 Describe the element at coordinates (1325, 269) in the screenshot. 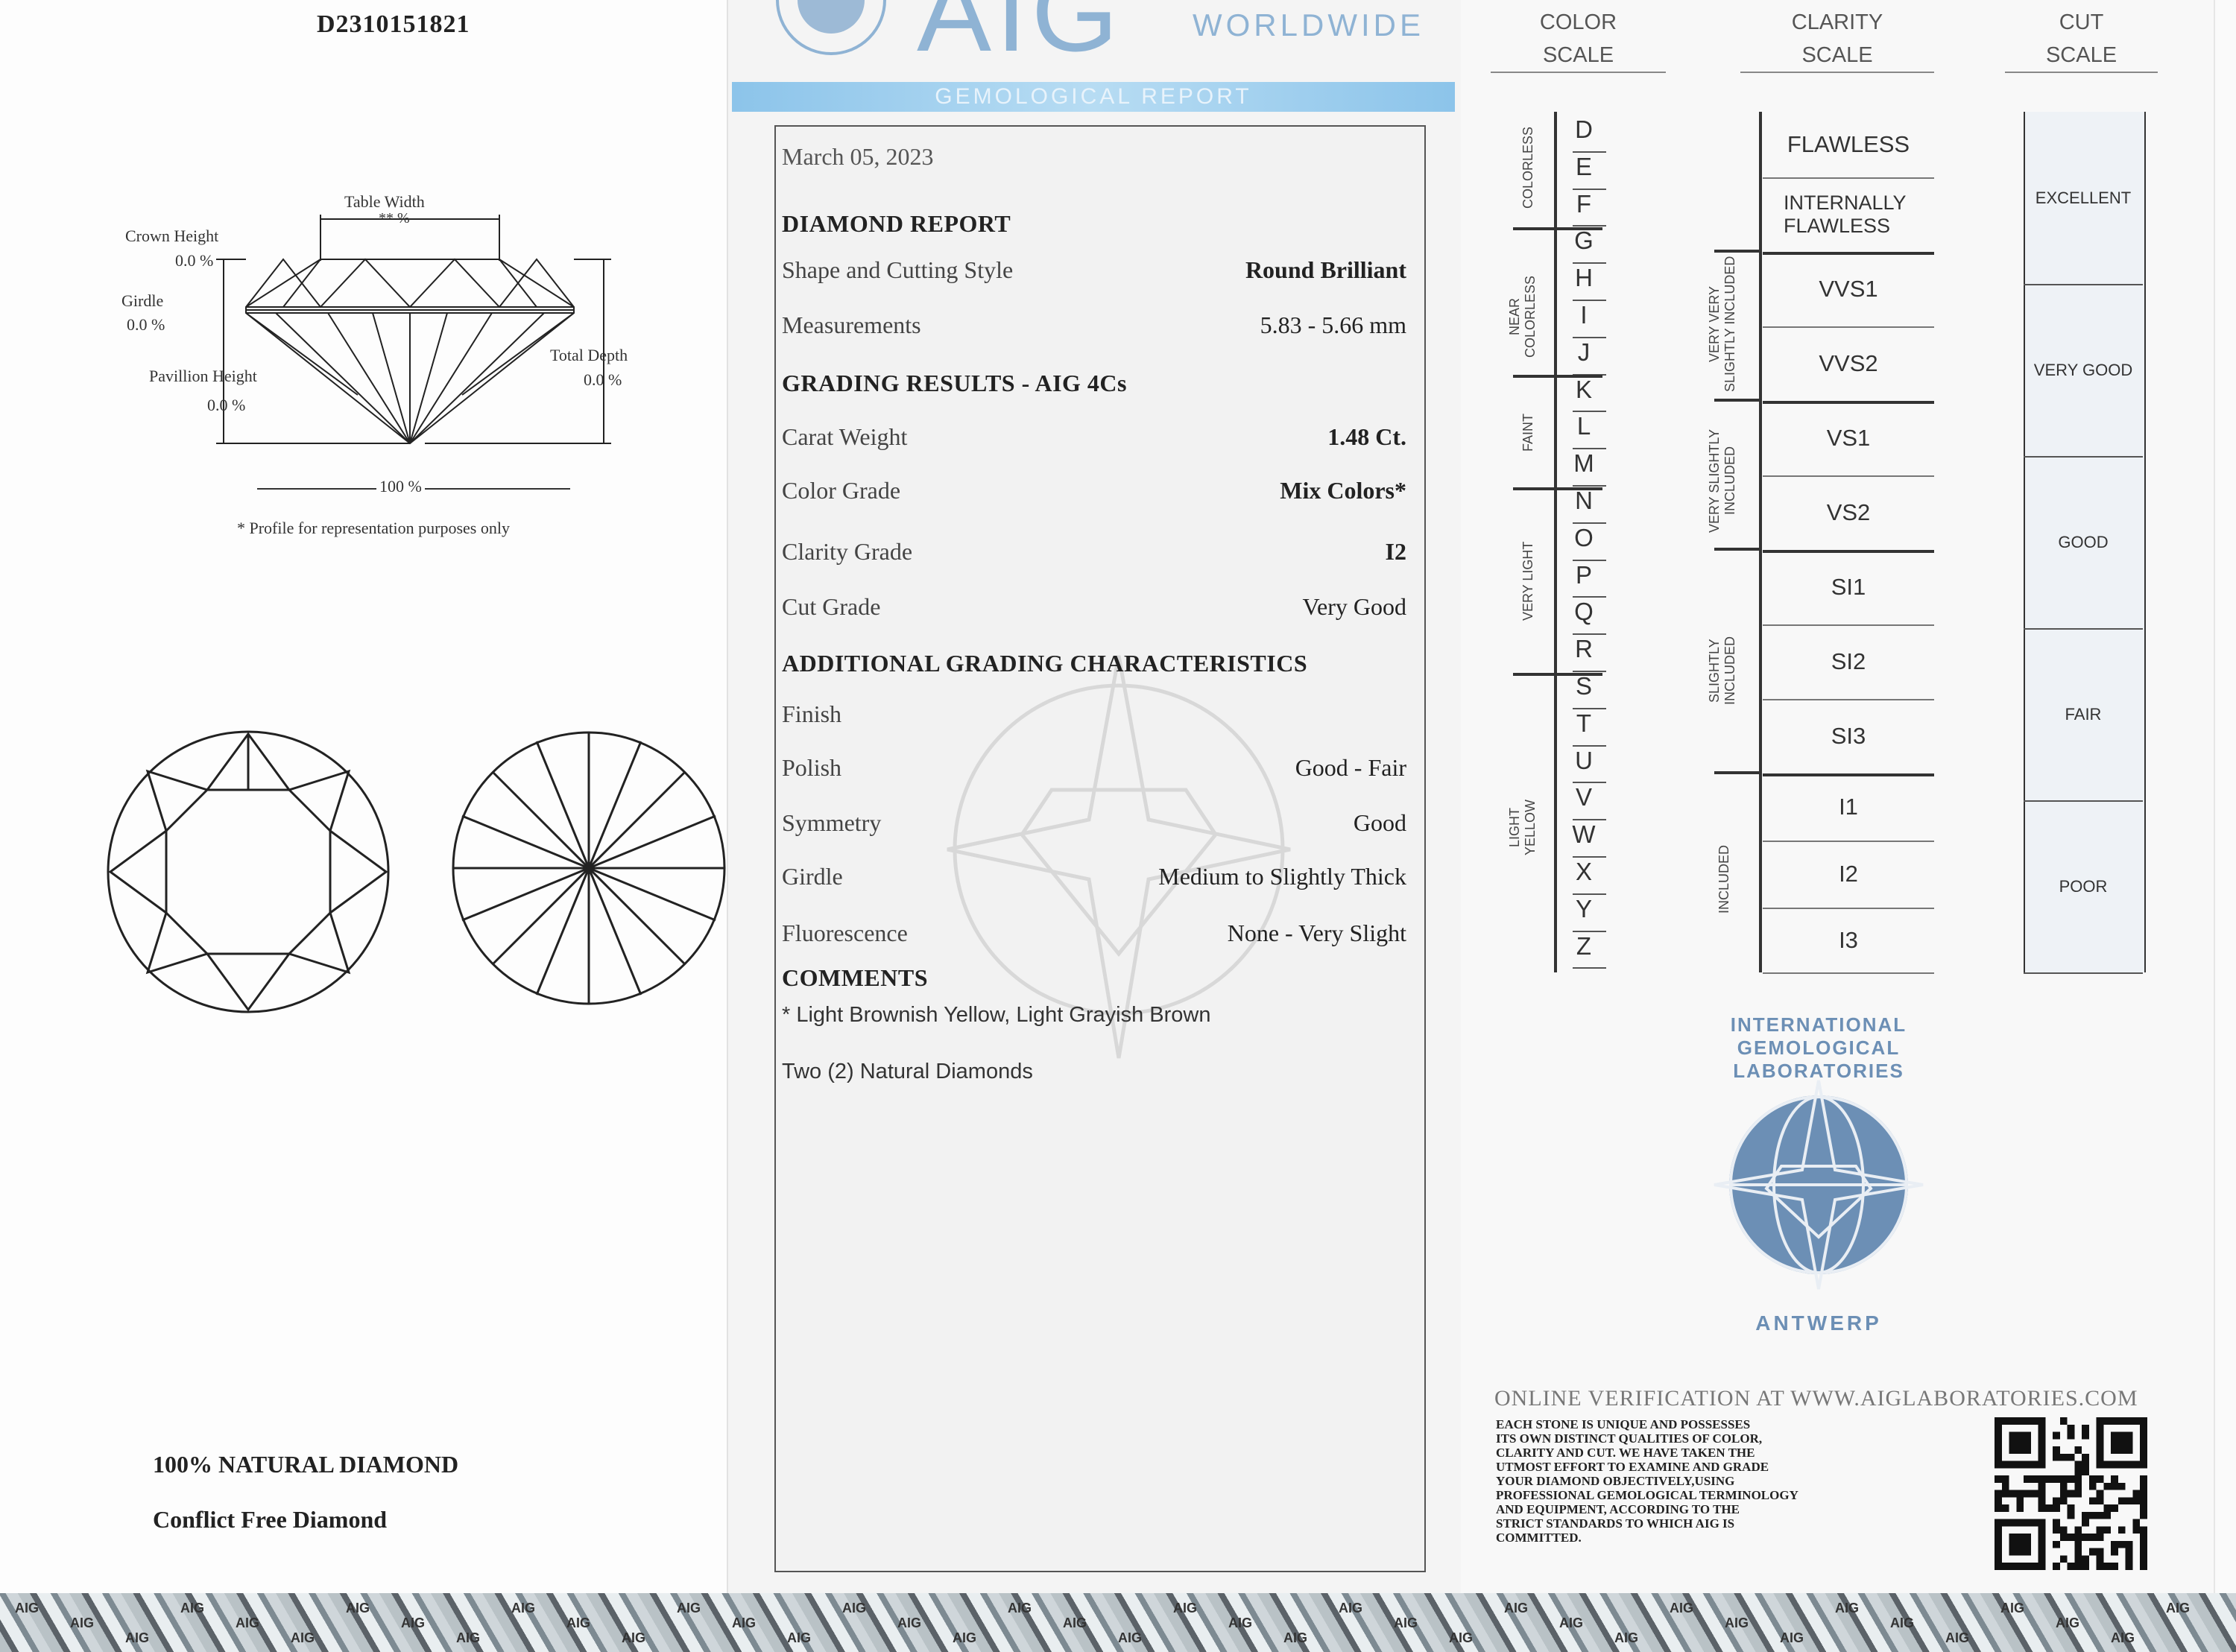

I see `shape-value: Round Brilliant` at that location.